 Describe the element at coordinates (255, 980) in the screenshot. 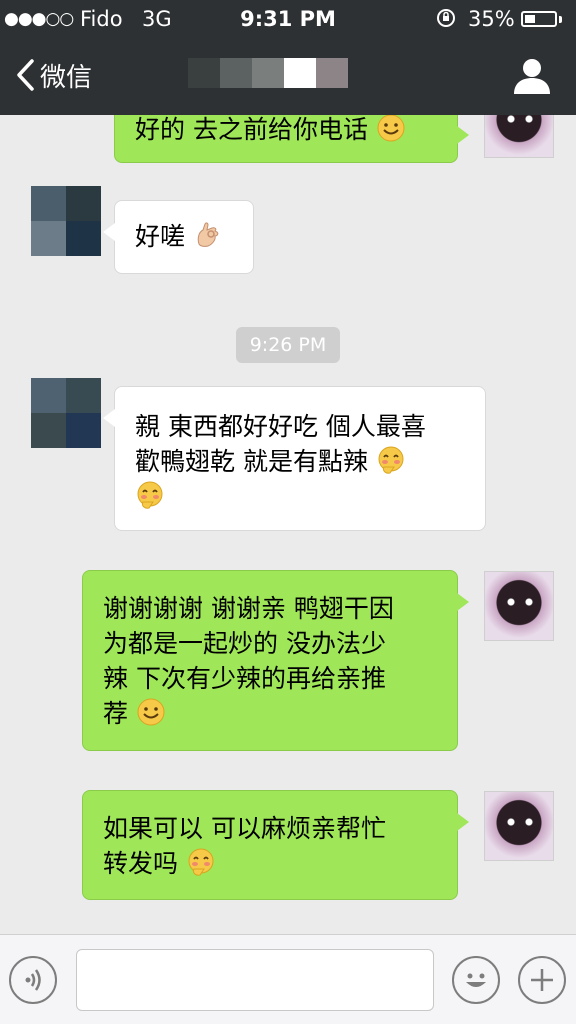

I see `message-input` at that location.